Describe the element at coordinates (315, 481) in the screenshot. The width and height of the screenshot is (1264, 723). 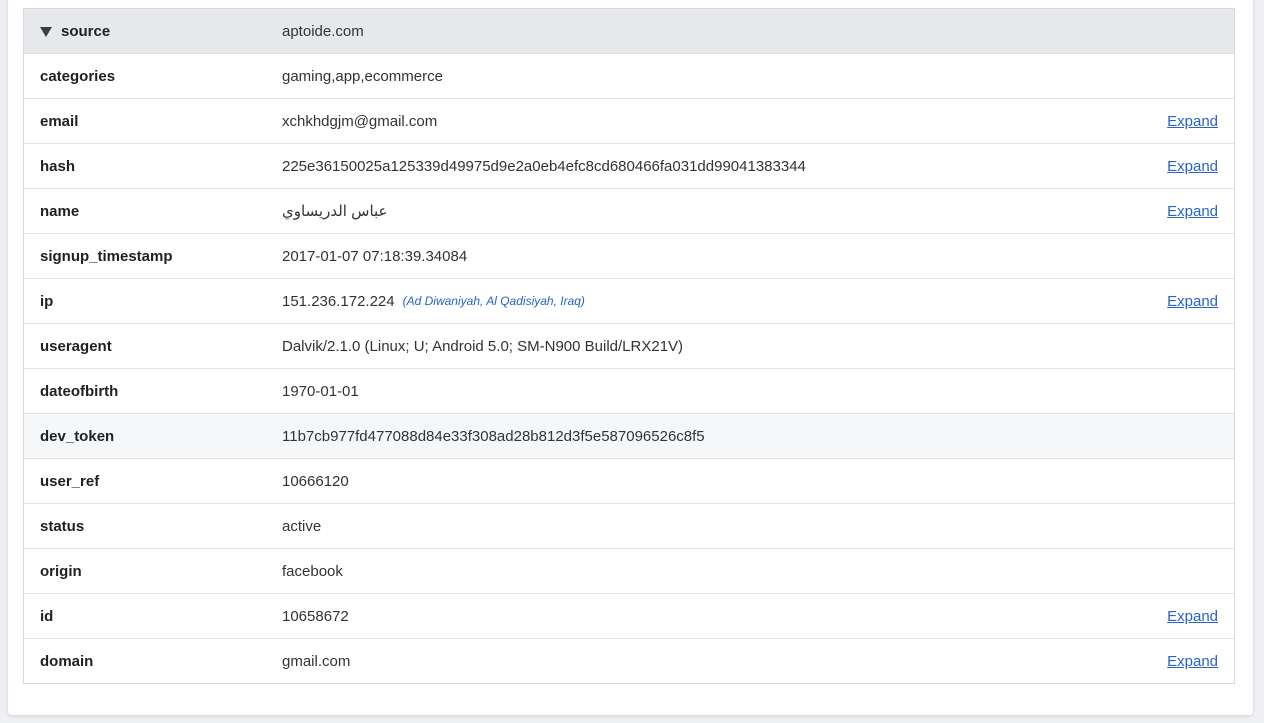
I see `field-value-user-ref: 10666120` at that location.